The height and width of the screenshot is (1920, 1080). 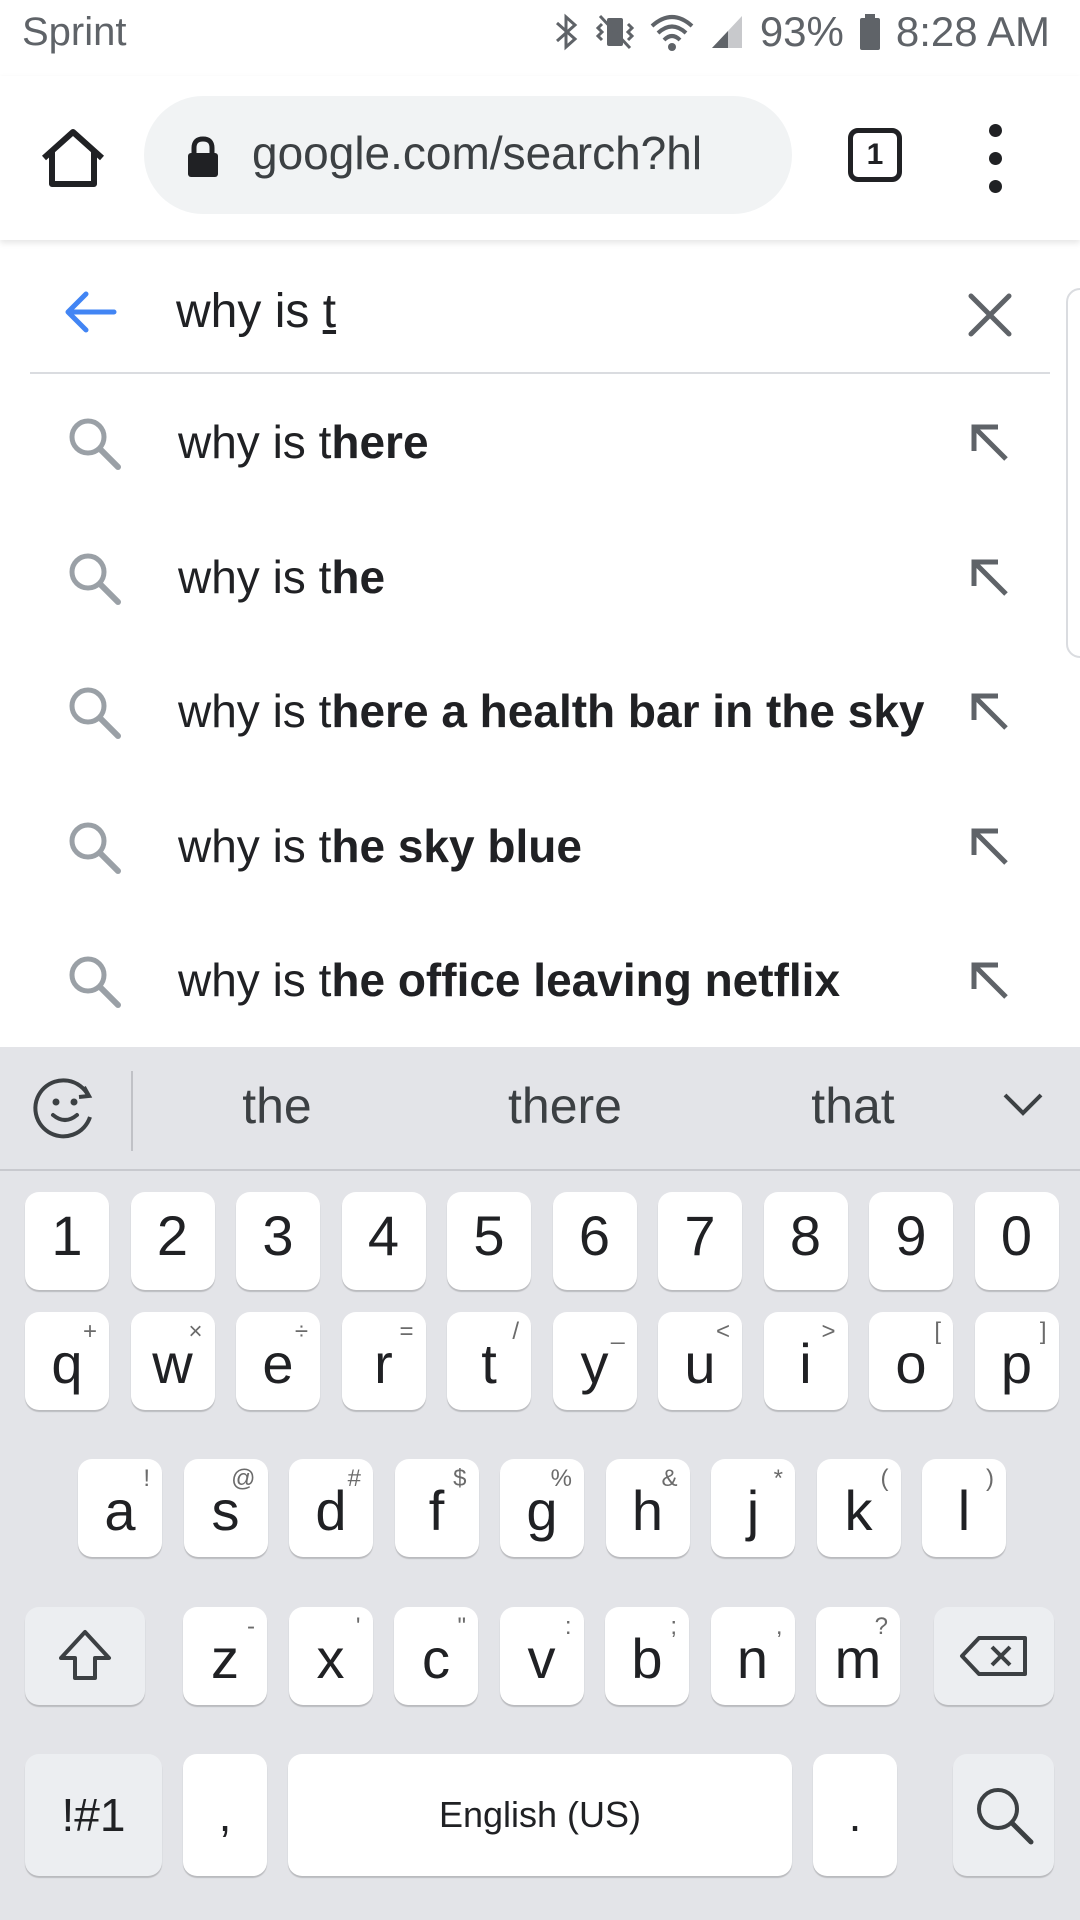 What do you see at coordinates (565, 1106) in the screenshot?
I see `prediction-2: there` at bounding box center [565, 1106].